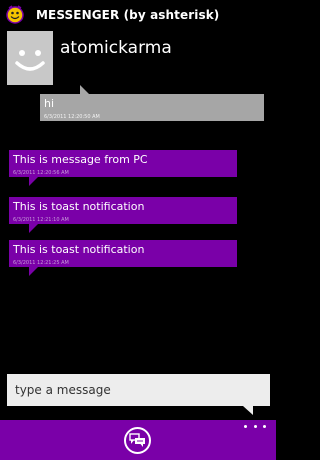 The width and height of the screenshot is (320, 460). I want to click on message-composer, so click(138, 394).